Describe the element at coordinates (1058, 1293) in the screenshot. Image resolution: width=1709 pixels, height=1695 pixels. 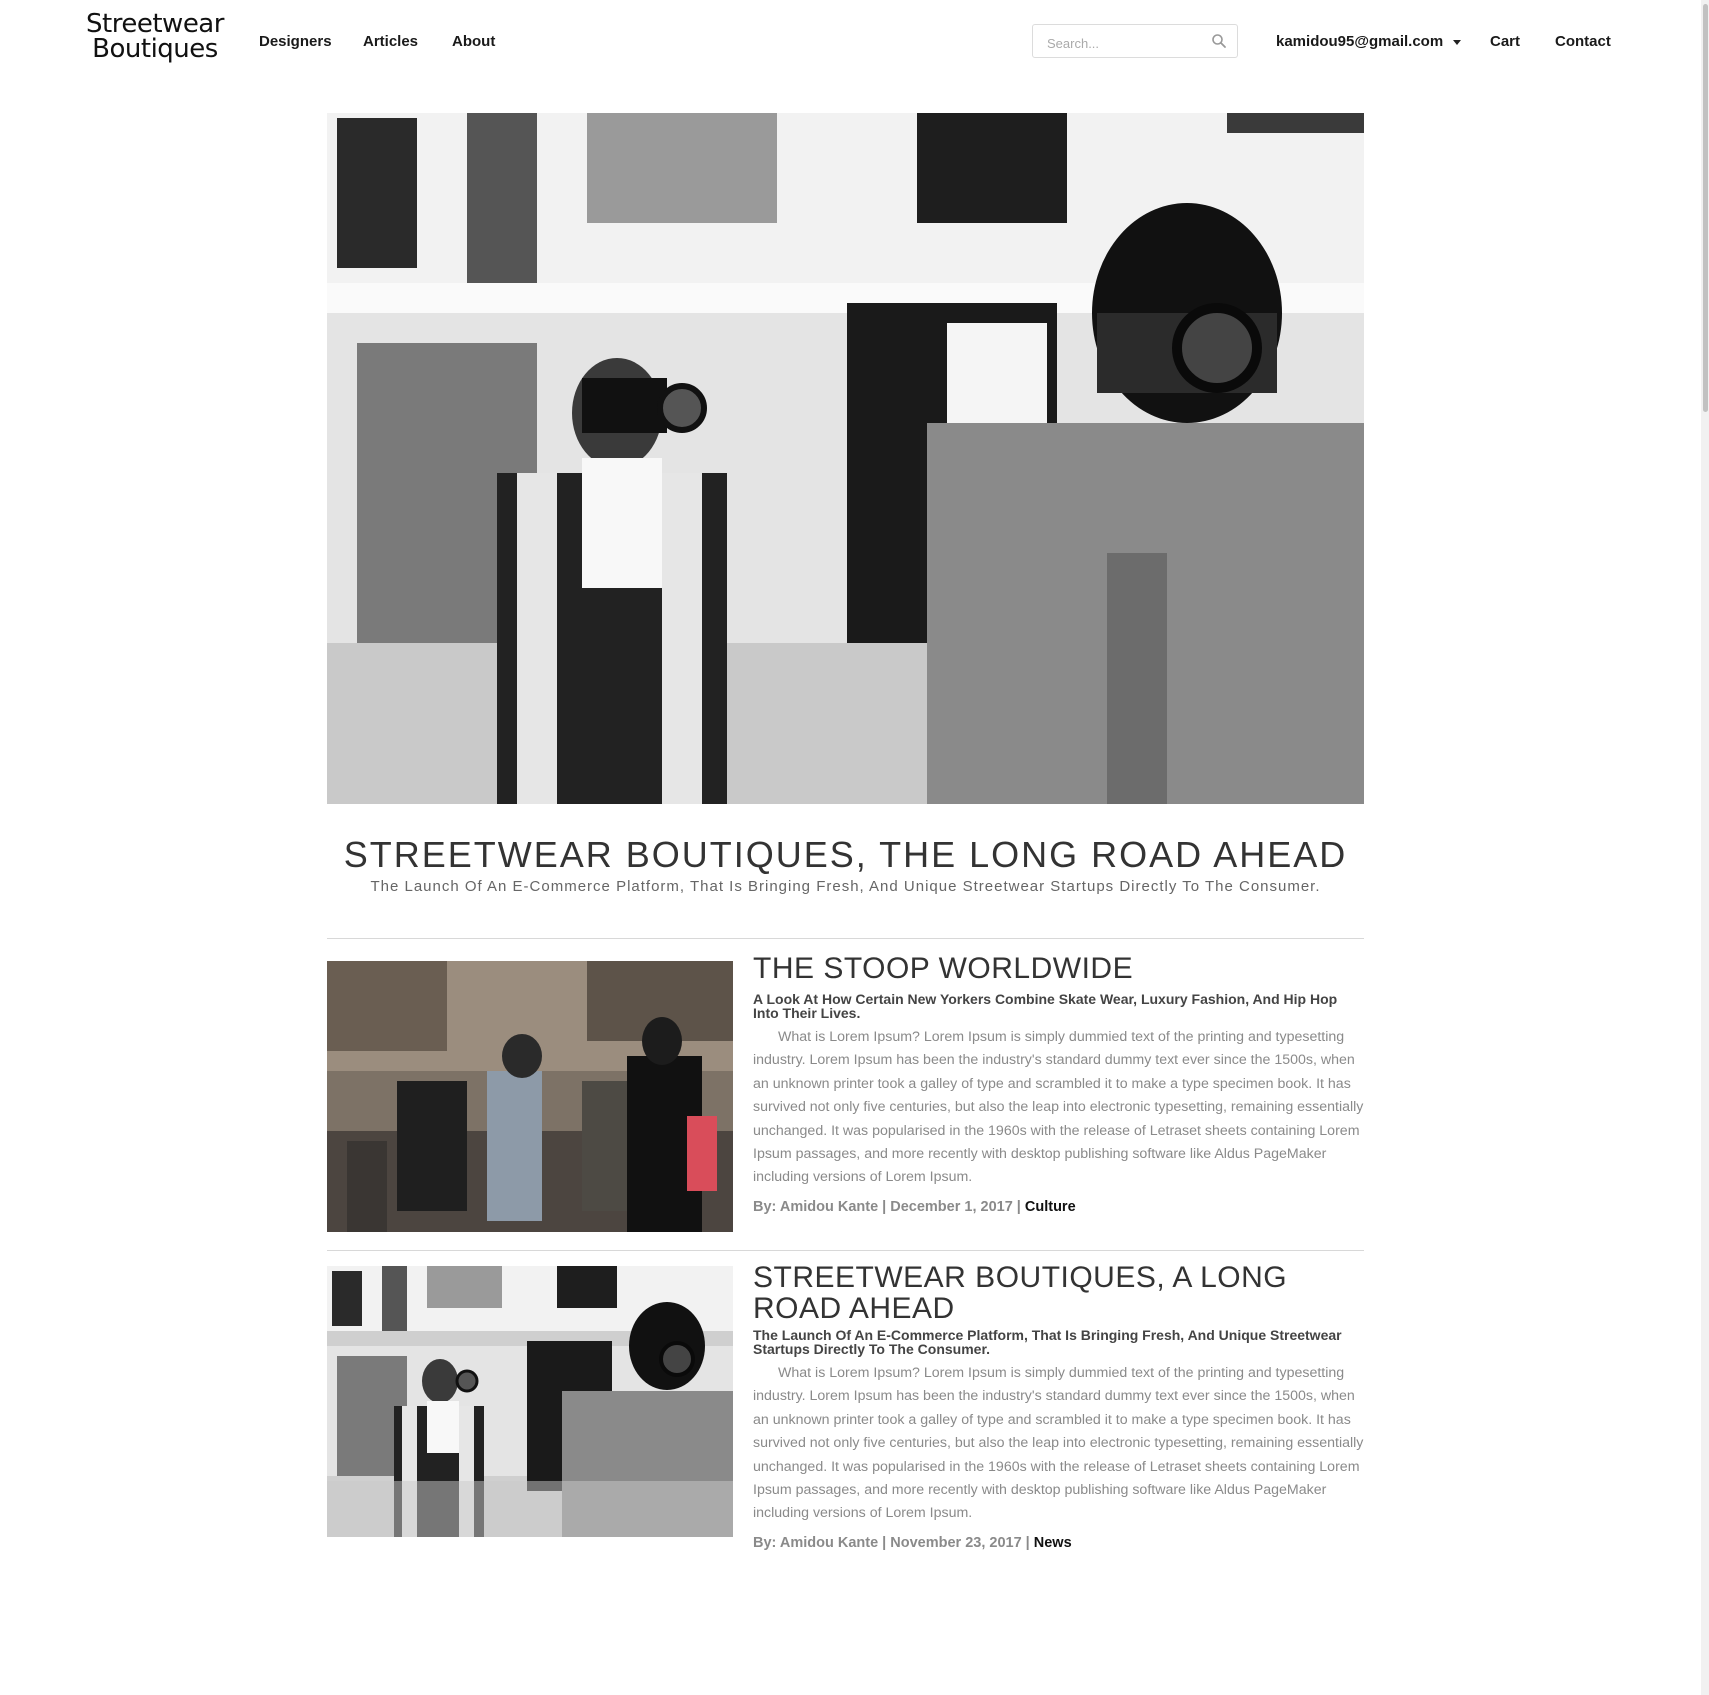
I see `article-title: STREETWEAR BOUTIQUES, A LONG ROAD AHEAD` at that location.